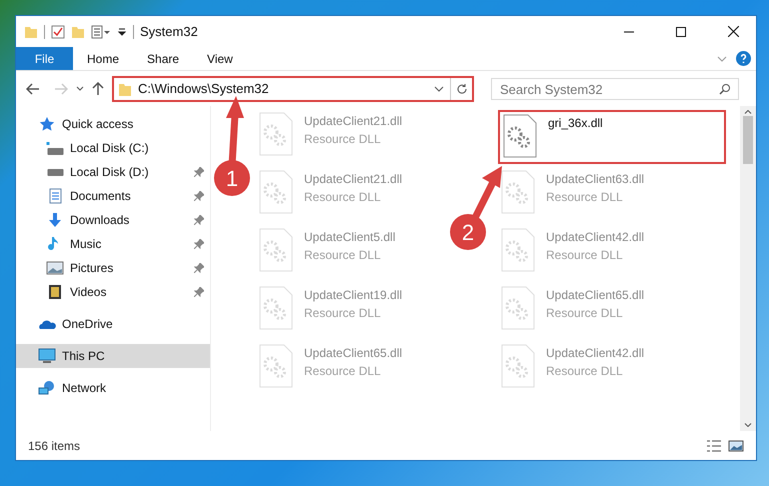 This screenshot has width=769, height=486. What do you see at coordinates (743, 58) in the screenshot?
I see `help-icon` at bounding box center [743, 58].